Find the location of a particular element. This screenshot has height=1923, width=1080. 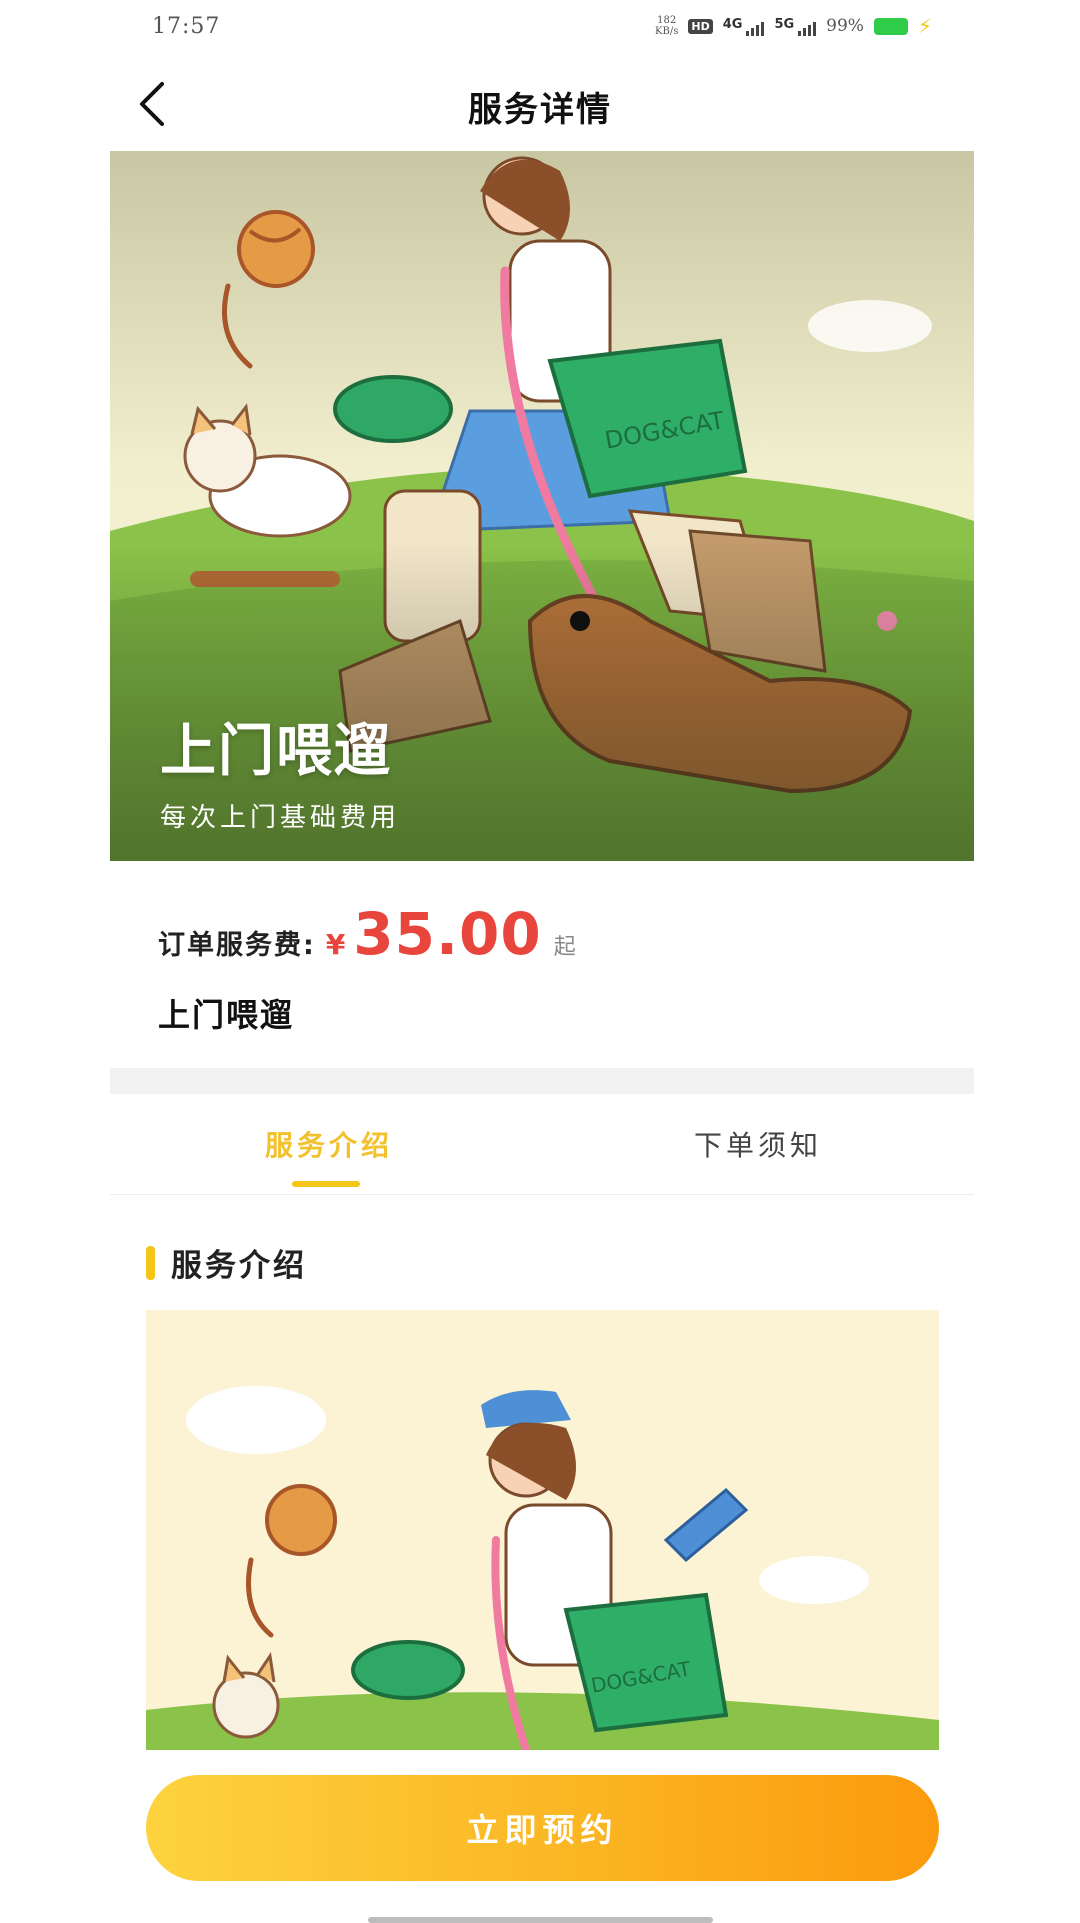

service-name: 上门喂遛 is located at coordinates (226, 1015).